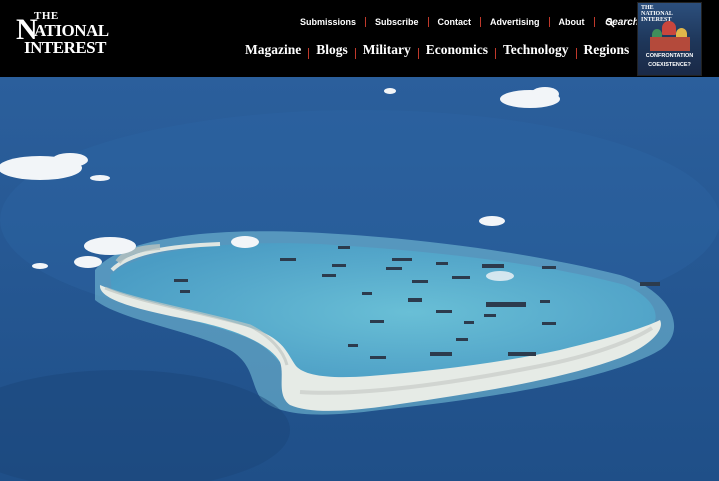  I want to click on nav-advertising: Advertising, so click(515, 22).